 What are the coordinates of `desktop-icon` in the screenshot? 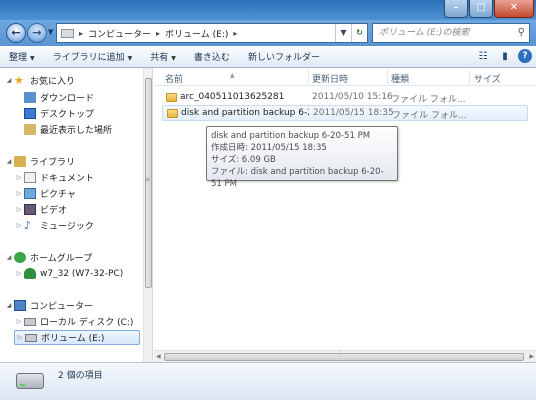 It's located at (30, 113).